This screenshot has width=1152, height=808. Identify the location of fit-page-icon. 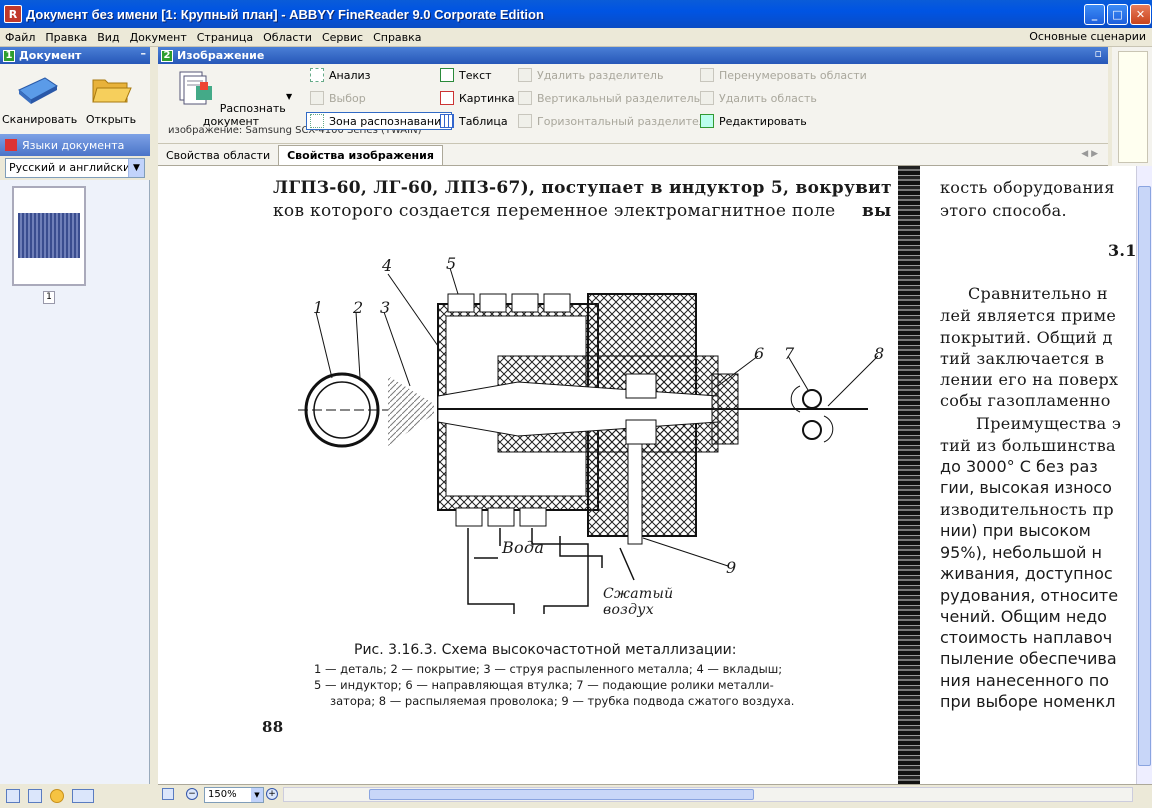
(168, 794).